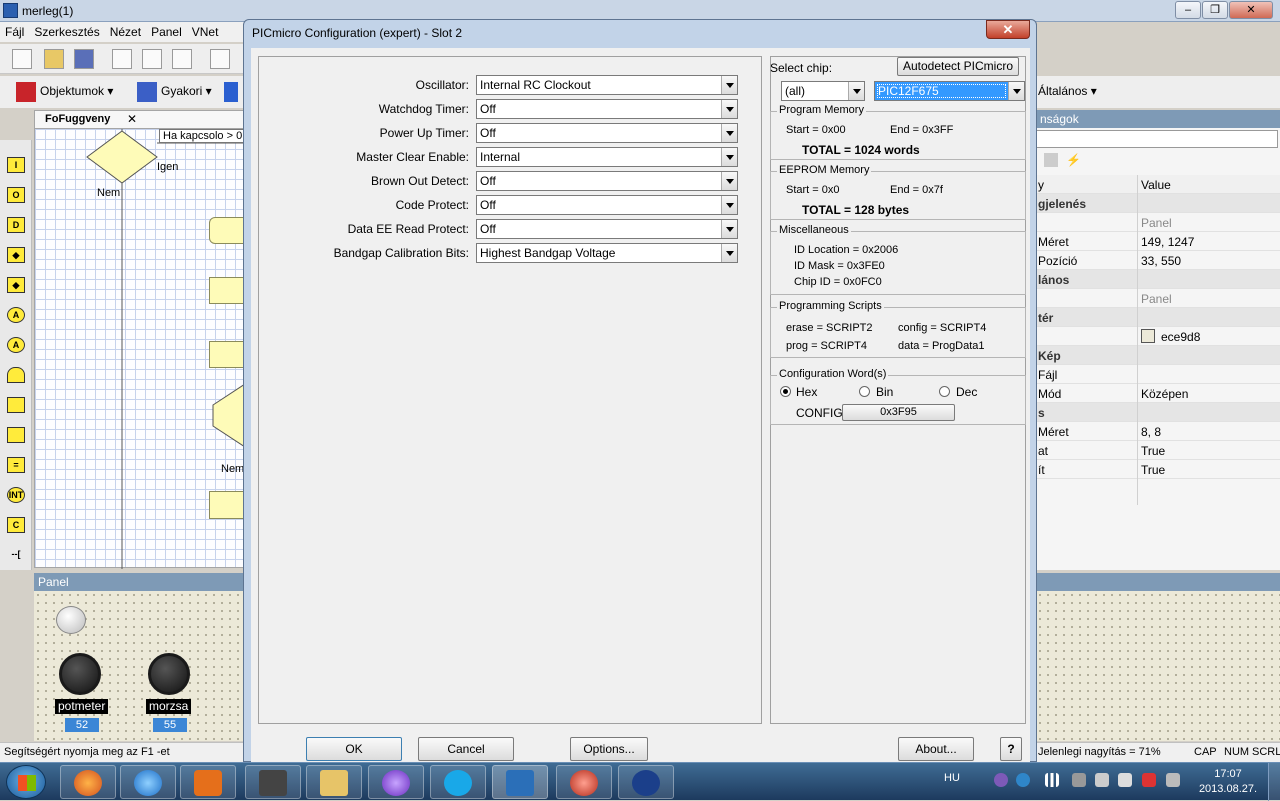 The image size is (1280, 801). Describe the element at coordinates (16, 495) in the screenshot. I see `interrupt-icon: INT` at that location.